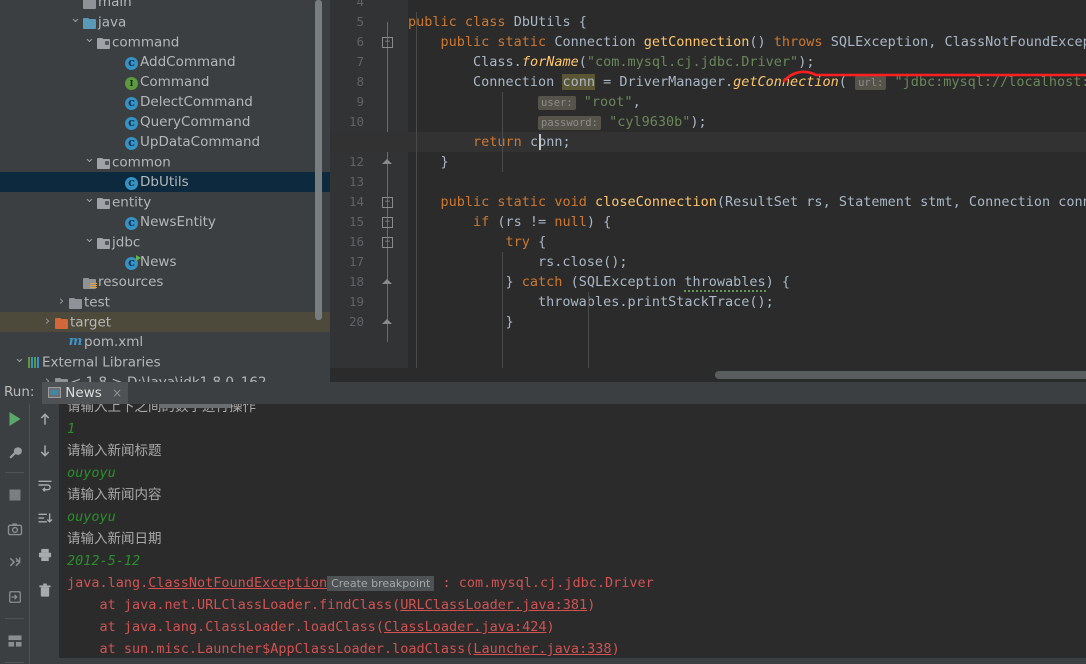 The height and width of the screenshot is (664, 1086). Describe the element at coordinates (237, 583) in the screenshot. I see `exception-class-link: ClassNotFoundException` at that location.